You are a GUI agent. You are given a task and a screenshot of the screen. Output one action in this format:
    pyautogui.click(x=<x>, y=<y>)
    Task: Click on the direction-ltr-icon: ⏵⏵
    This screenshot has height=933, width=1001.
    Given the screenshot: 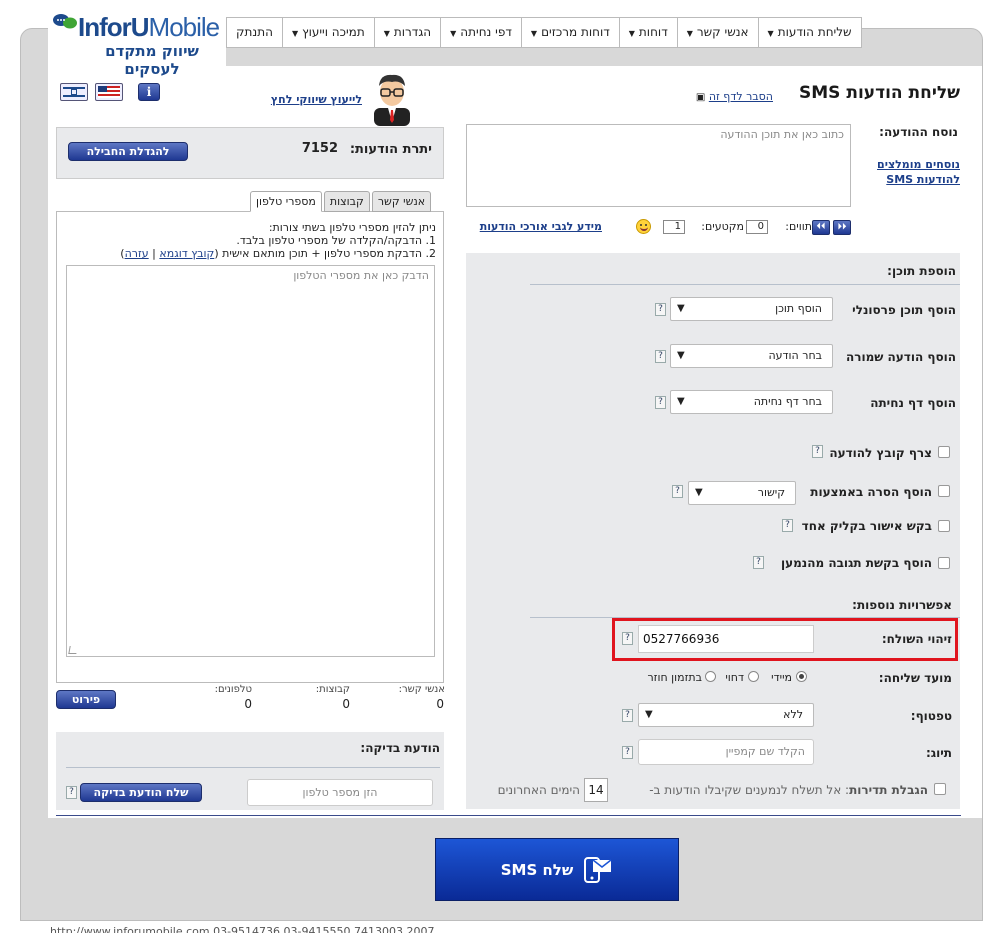 What is the action you would take?
    pyautogui.click(x=842, y=227)
    